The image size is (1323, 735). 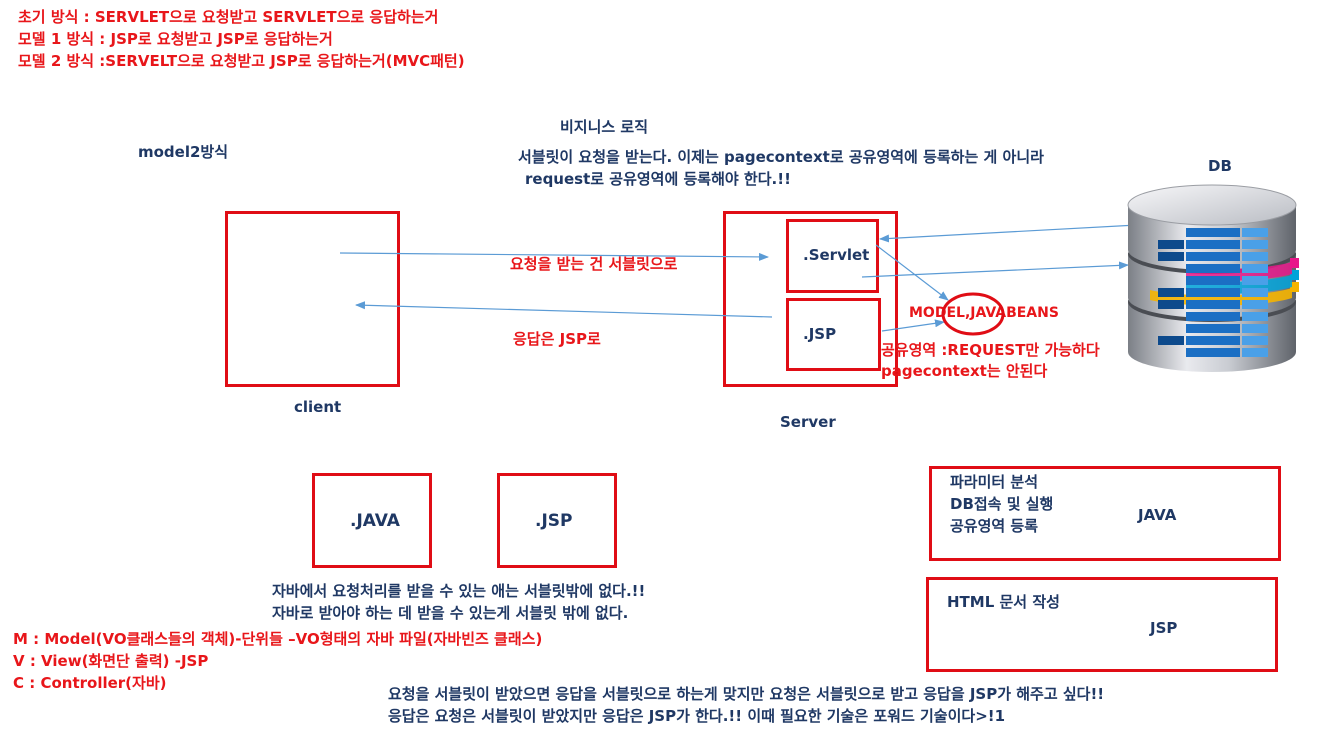 I want to click on database-icon, so click(x=1213, y=278).